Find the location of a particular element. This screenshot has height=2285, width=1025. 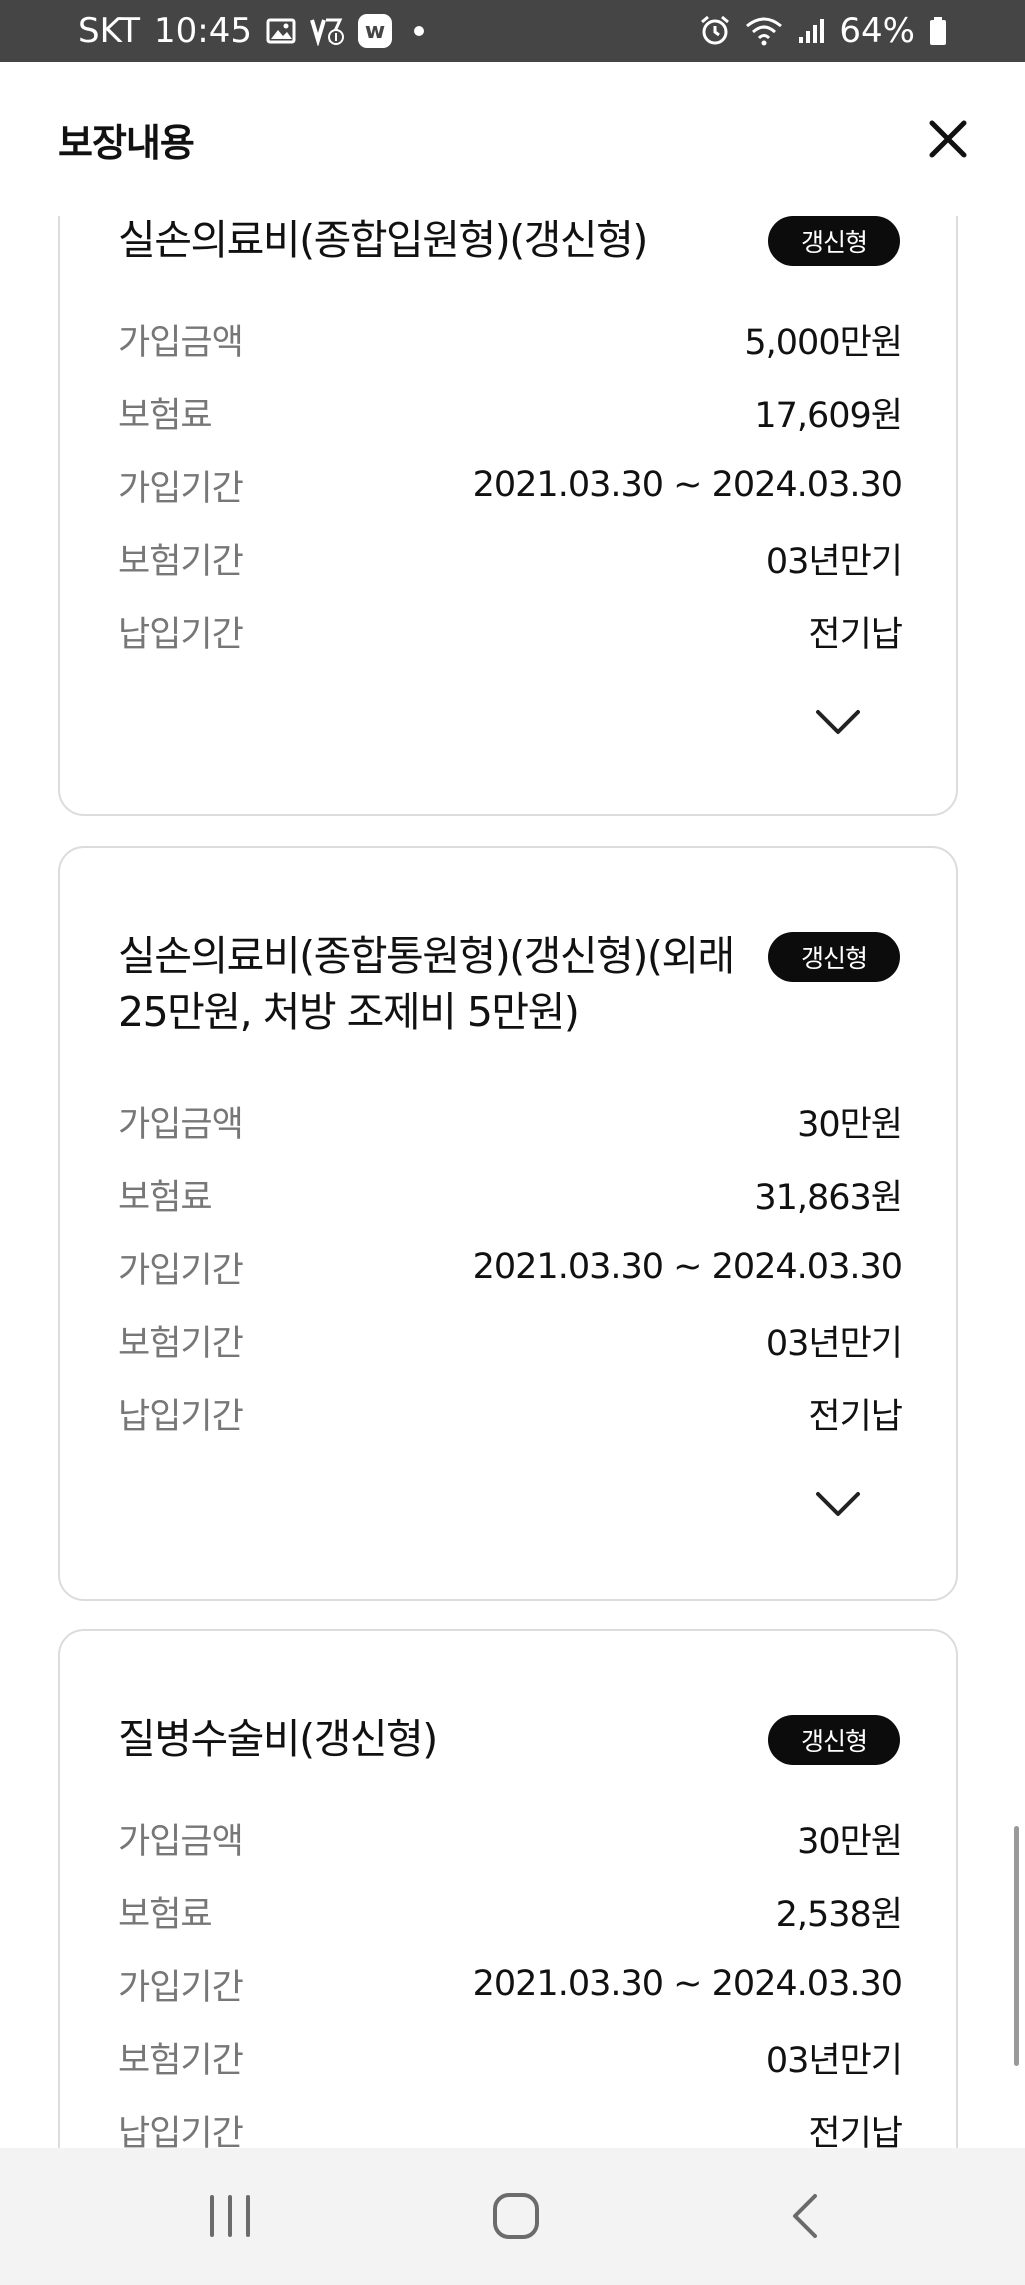

info-row-premium: 보험료 2,538원 is located at coordinates (510, 1911).